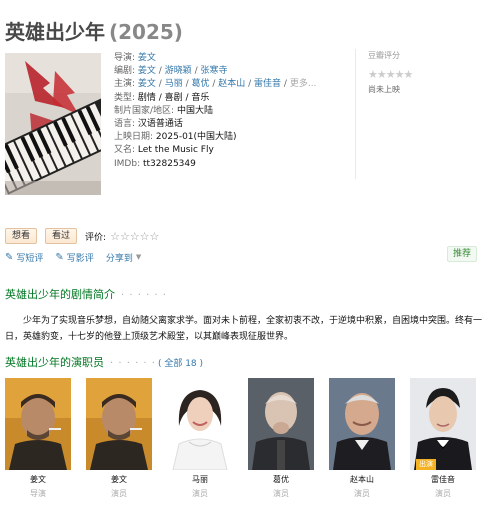 The image size is (500, 525). I want to click on rating-panel: 豆瓣评分 ★★★★★ 尚未上映, so click(425, 114).